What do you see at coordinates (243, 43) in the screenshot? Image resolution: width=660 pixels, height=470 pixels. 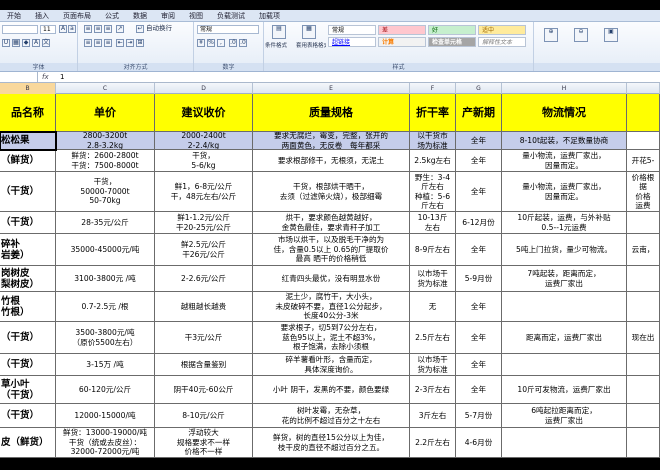 I see `decrease-decimal-icon: .0` at bounding box center [243, 43].